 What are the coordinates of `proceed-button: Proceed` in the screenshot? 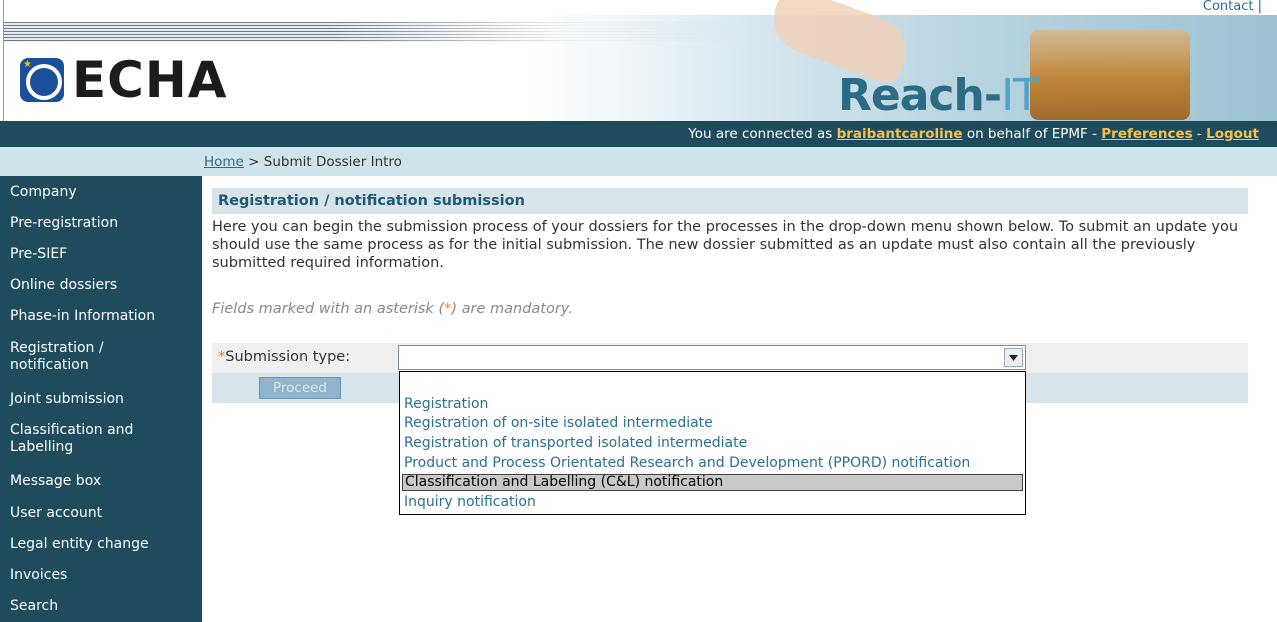 It's located at (300, 388).